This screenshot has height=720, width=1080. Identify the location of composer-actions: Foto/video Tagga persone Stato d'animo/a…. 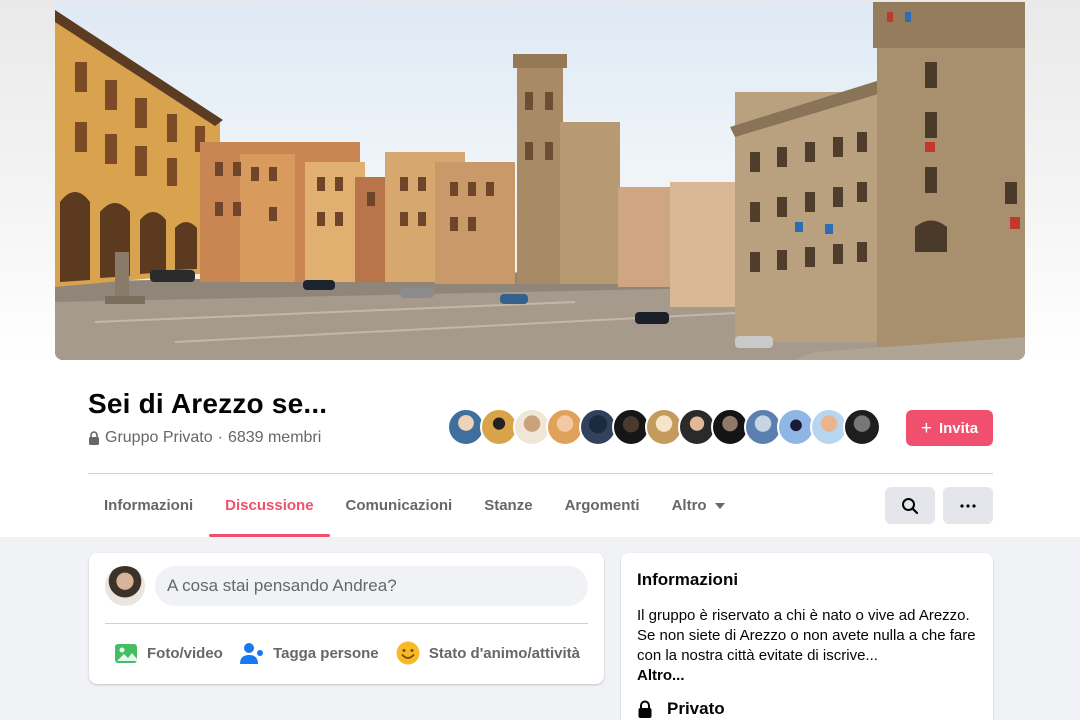
(346, 653).